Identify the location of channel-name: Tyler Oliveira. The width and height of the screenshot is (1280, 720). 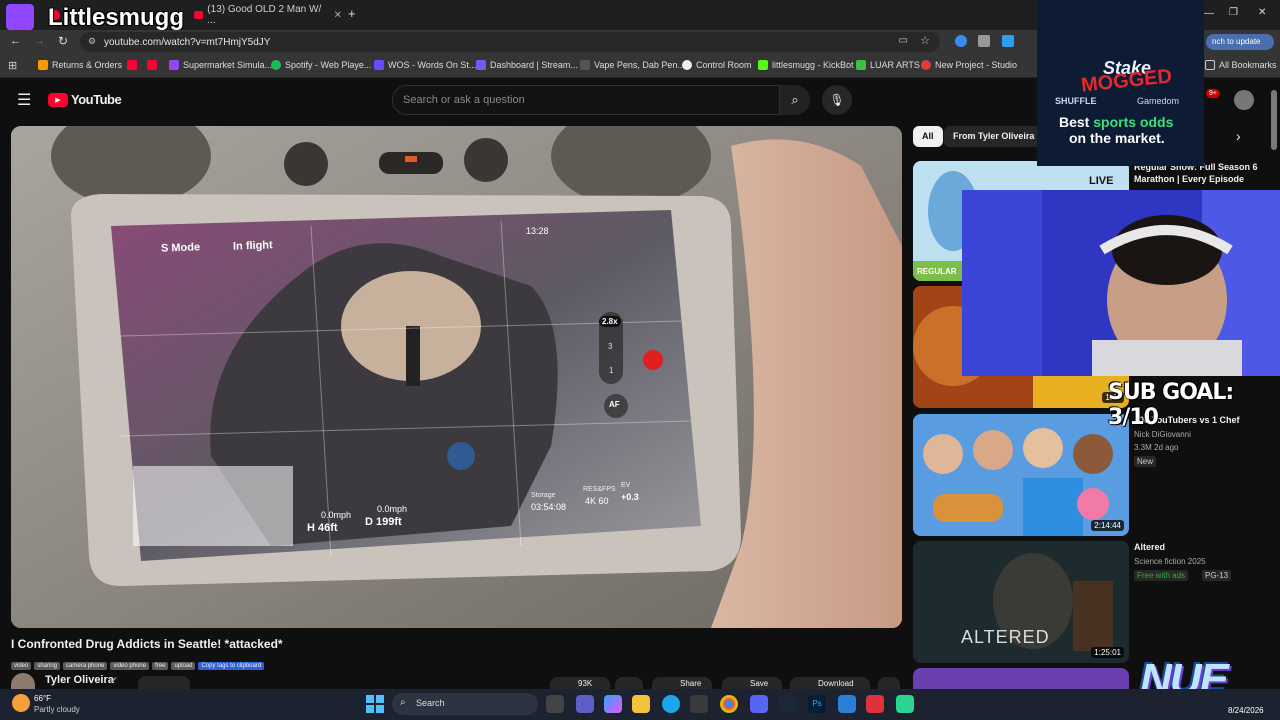
(79, 680).